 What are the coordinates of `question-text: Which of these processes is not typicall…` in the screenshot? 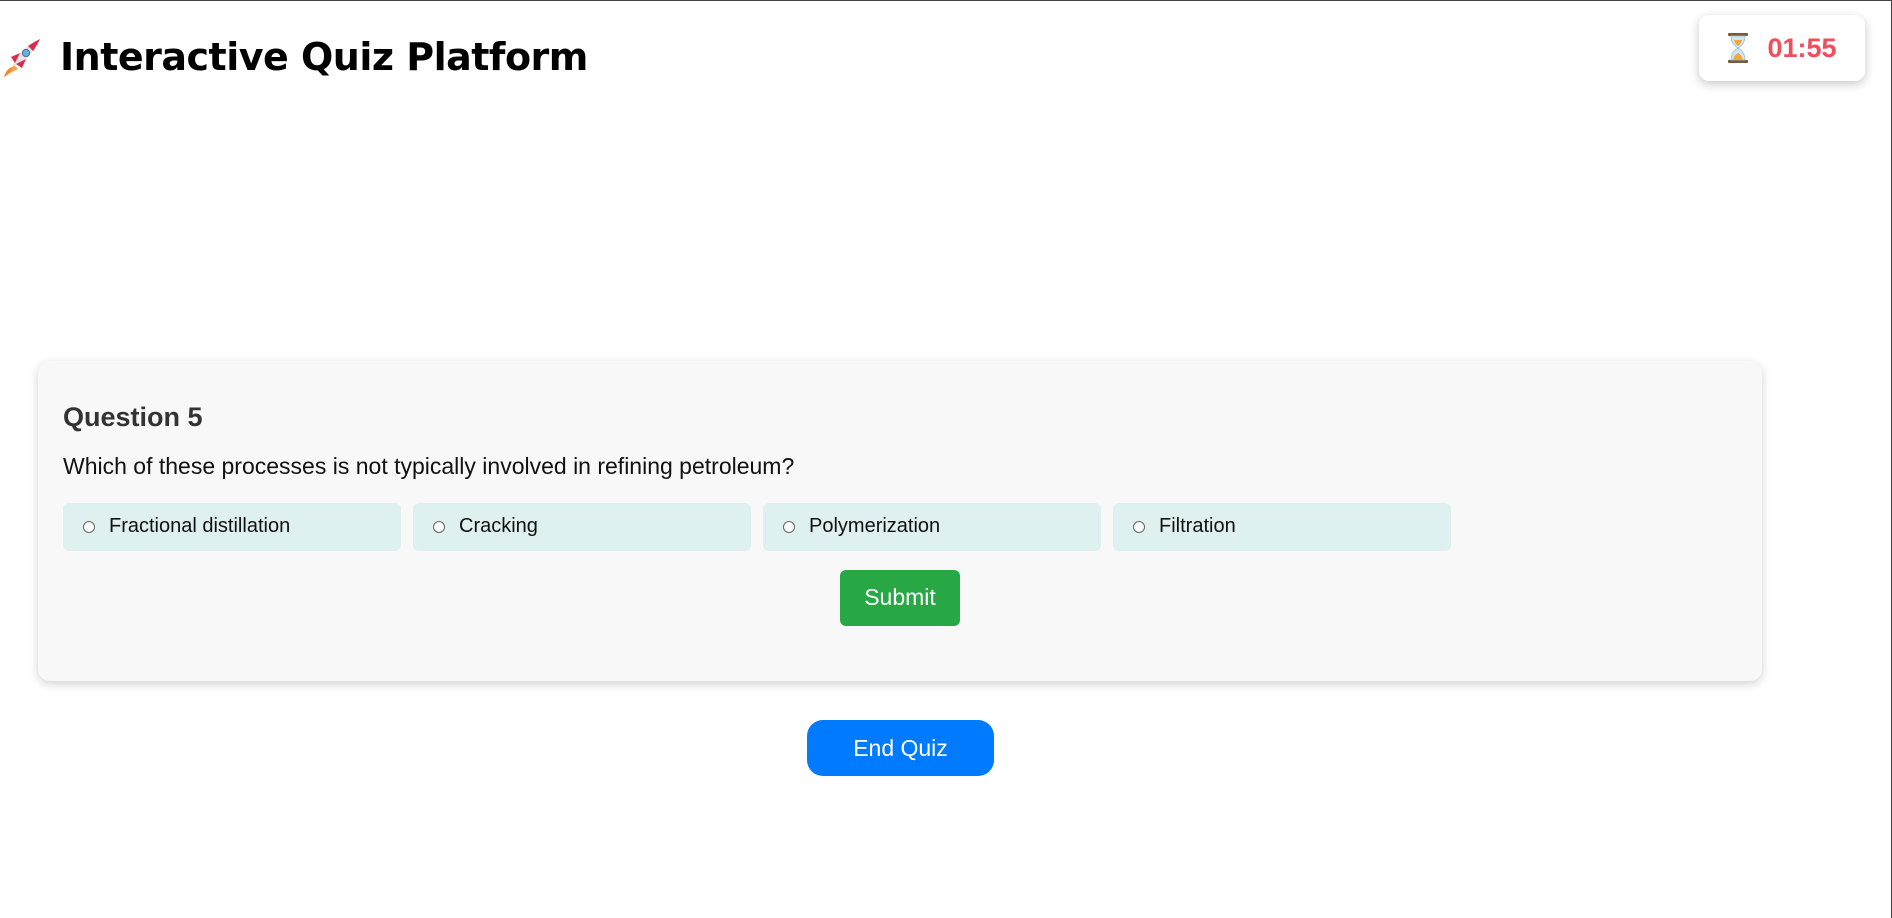 It's located at (429, 465).